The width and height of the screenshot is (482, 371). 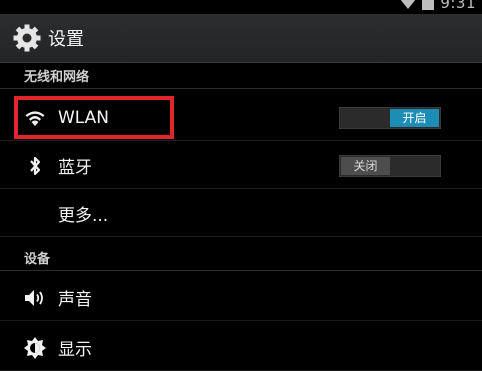 I want to click on gear-icon, so click(x=27, y=38).